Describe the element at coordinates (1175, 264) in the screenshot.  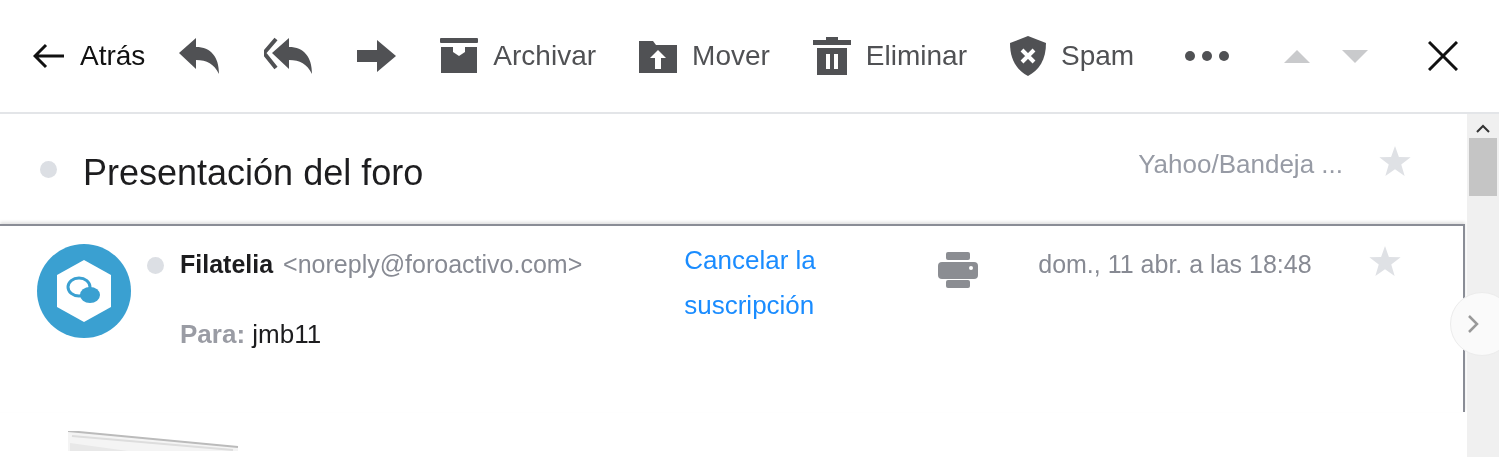
I see `message-date: dom., 11 abr. a las 18:48` at that location.